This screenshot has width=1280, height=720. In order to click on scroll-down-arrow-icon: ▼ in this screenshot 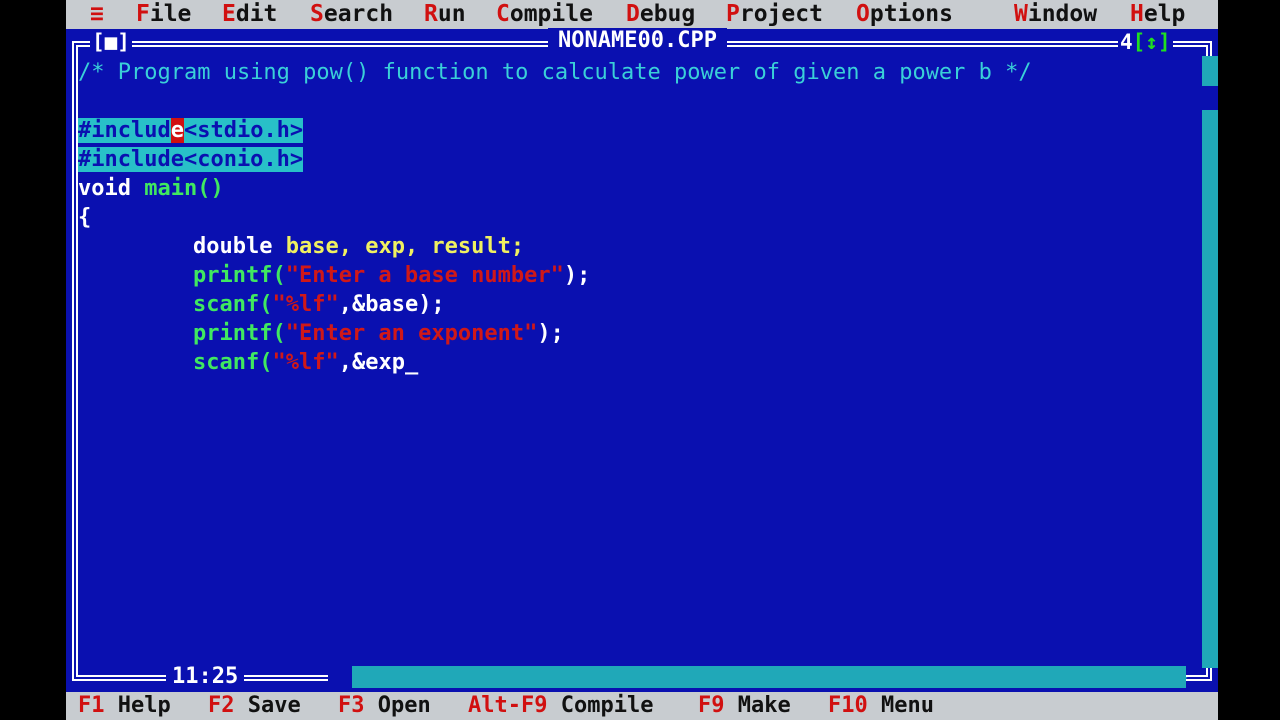, I will do `click(1207, 656)`.